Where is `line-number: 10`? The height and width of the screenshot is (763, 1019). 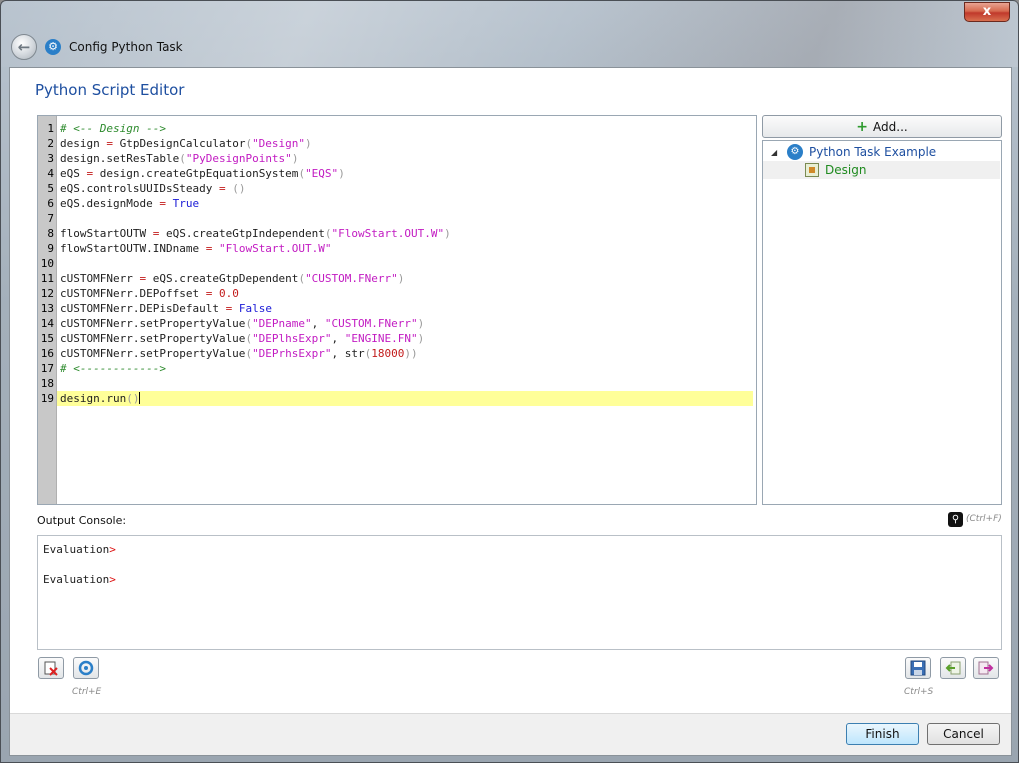
line-number: 10 is located at coordinates (47, 263).